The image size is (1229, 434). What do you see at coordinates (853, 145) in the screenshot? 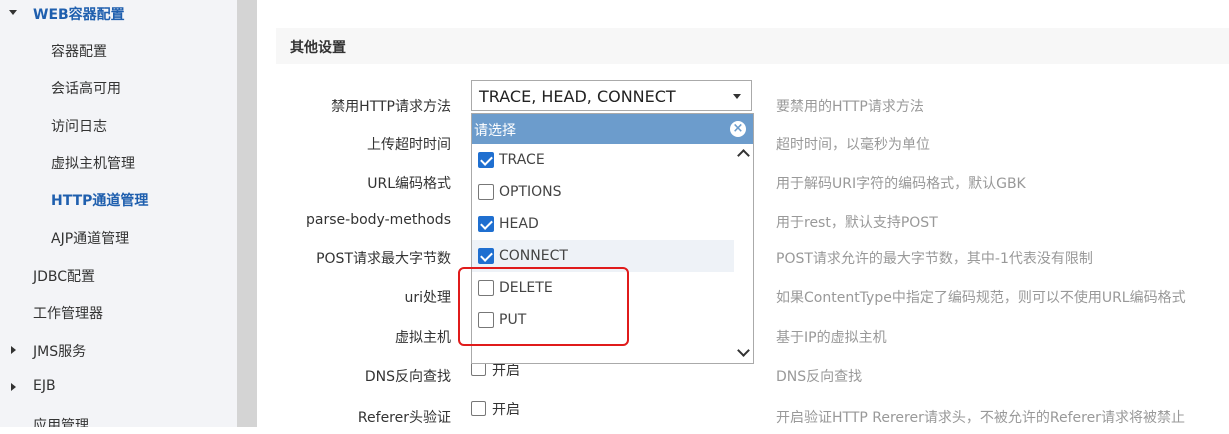
I see `field-description: 超时时间，以毫秒为单位` at bounding box center [853, 145].